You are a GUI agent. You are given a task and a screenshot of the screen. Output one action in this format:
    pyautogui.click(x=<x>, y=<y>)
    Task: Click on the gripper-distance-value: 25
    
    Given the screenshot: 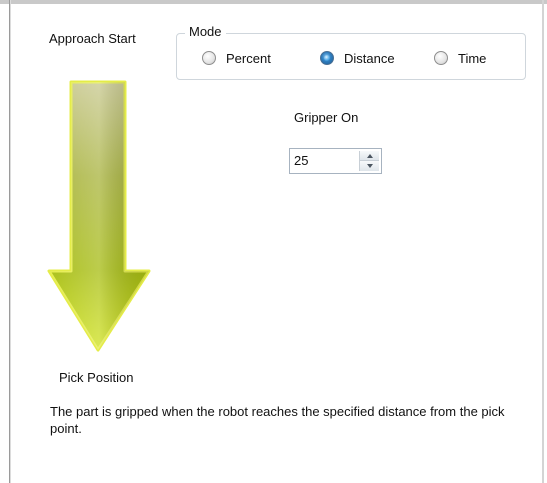 What is the action you would take?
    pyautogui.click(x=301, y=160)
    